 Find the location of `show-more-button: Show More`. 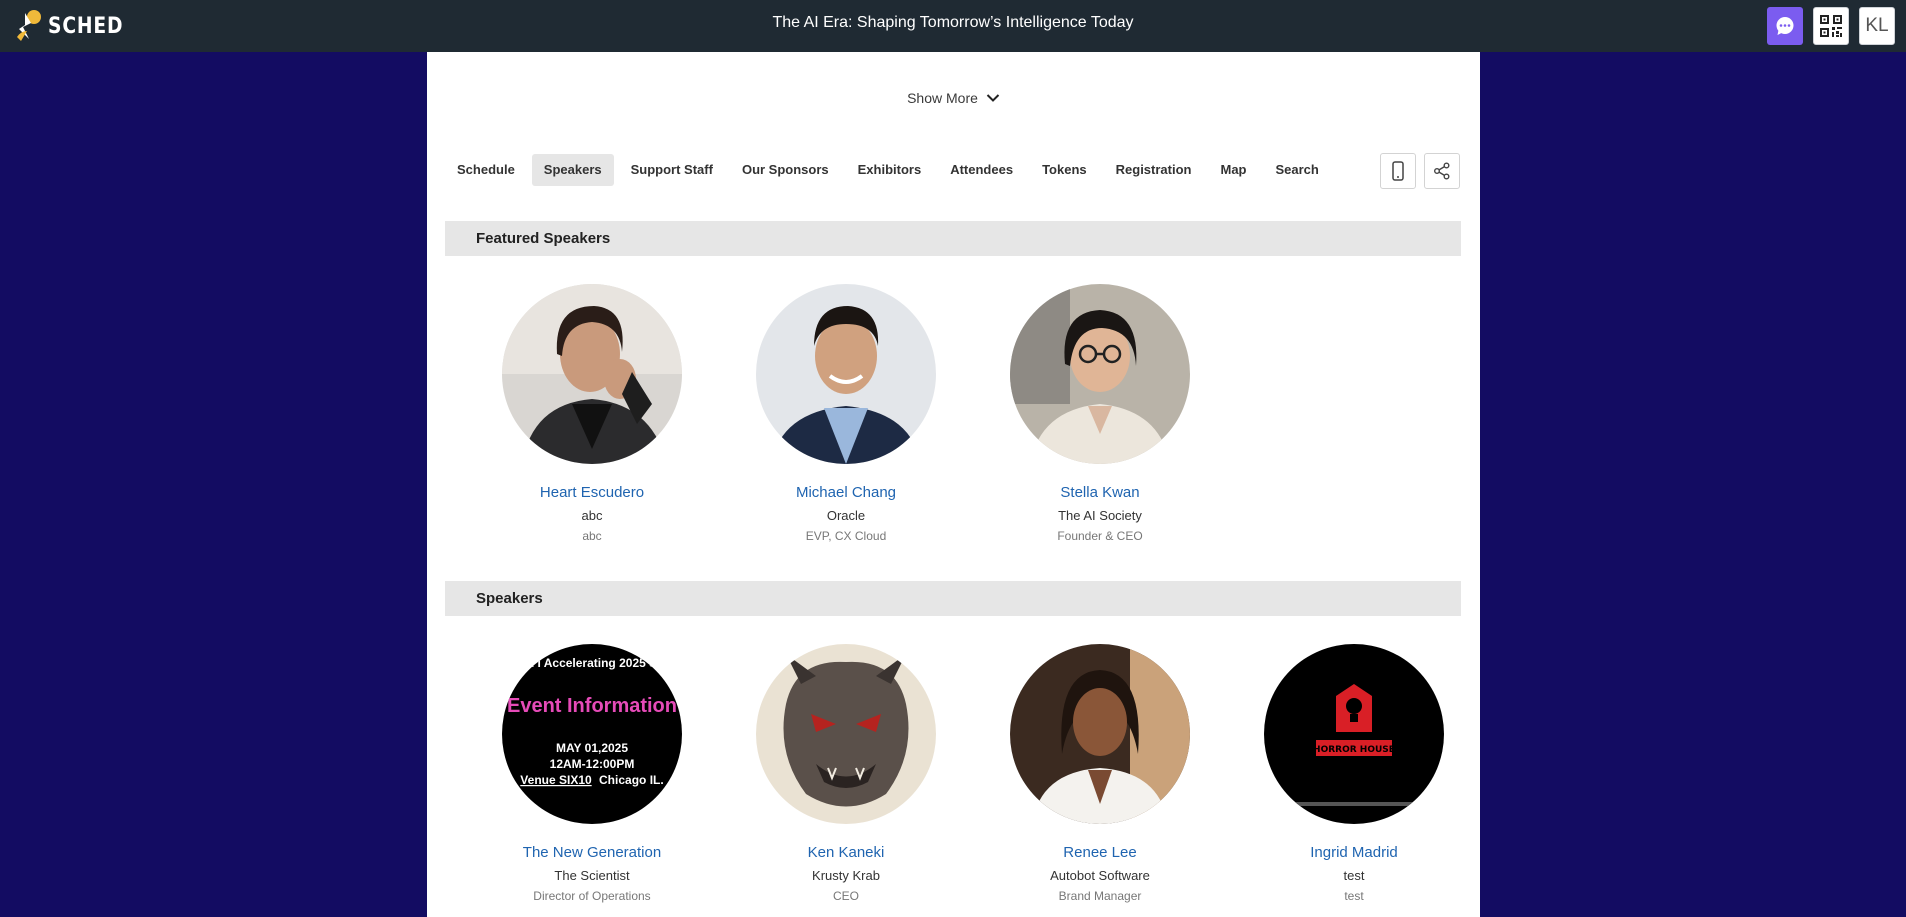

show-more-button: Show More is located at coordinates (953, 98).